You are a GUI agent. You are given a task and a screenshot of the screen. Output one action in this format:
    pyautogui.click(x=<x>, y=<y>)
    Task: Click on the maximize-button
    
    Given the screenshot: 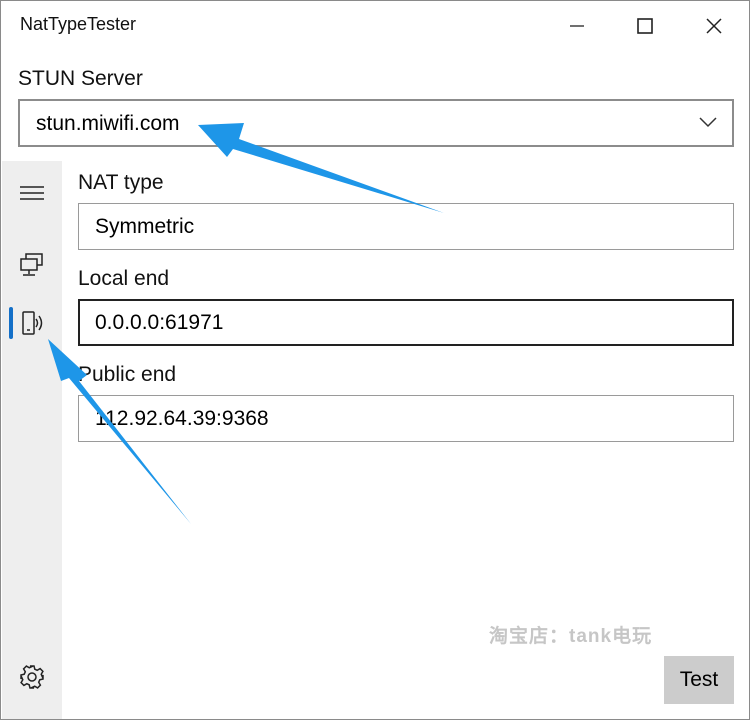 What is the action you would take?
    pyautogui.click(x=645, y=26)
    